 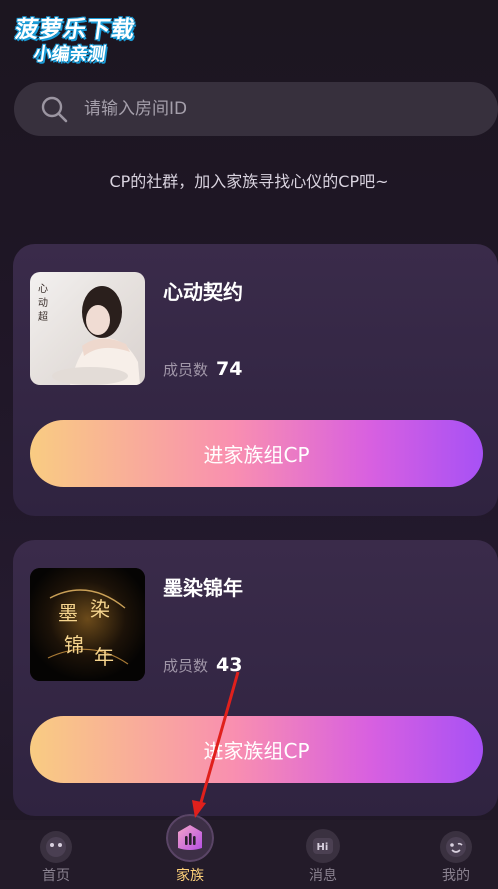 I want to click on watermark-line2: 小编亲测, so click(x=70, y=54).